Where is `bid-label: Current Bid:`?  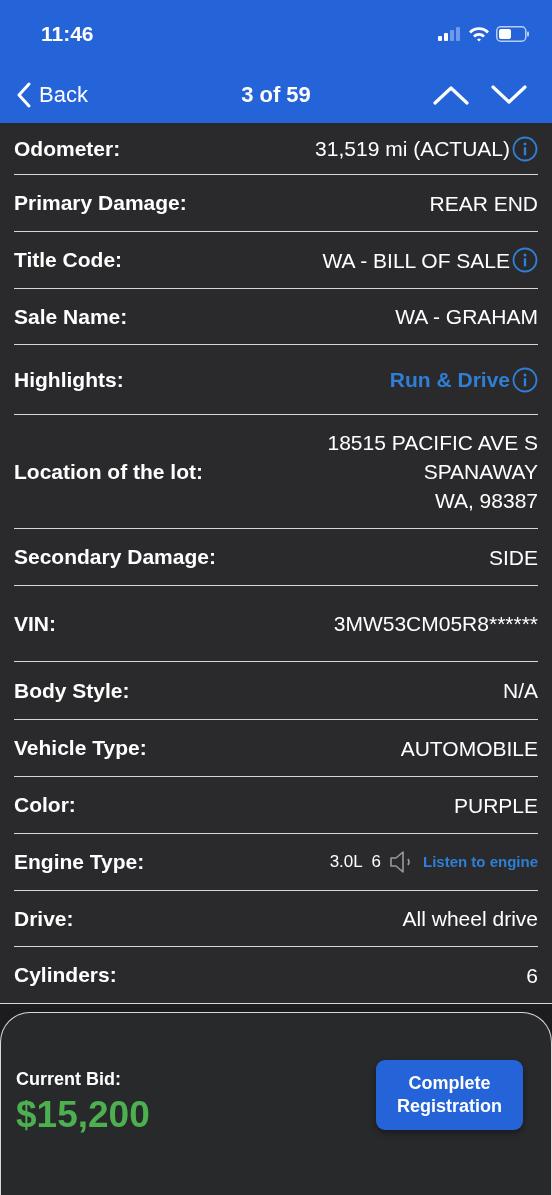
bid-label: Current Bid: is located at coordinates (69, 1079).